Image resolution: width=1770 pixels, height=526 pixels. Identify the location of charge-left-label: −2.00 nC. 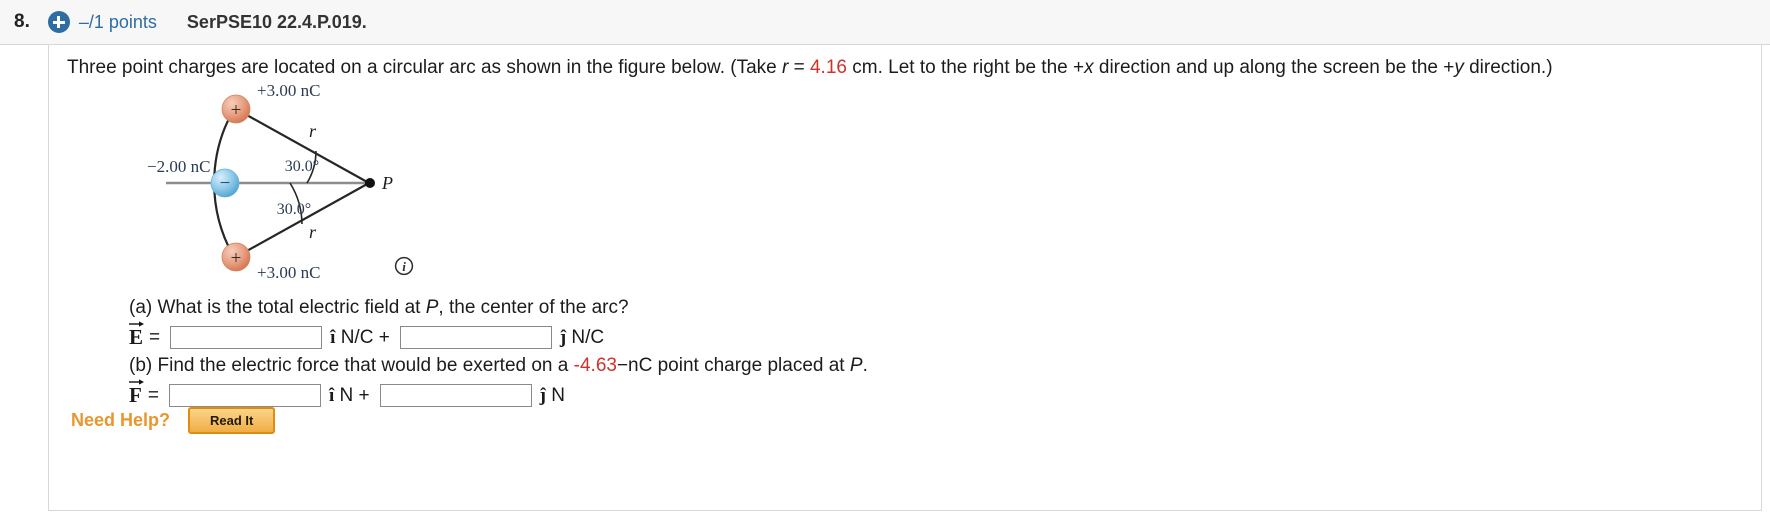
(178, 166).